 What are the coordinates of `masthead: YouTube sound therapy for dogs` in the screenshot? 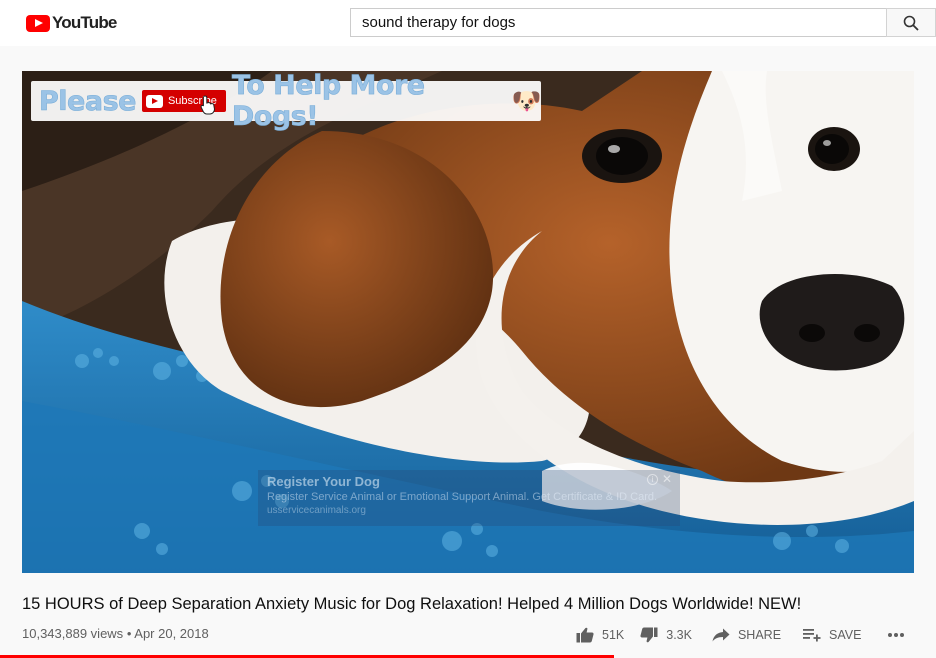 It's located at (468, 23).